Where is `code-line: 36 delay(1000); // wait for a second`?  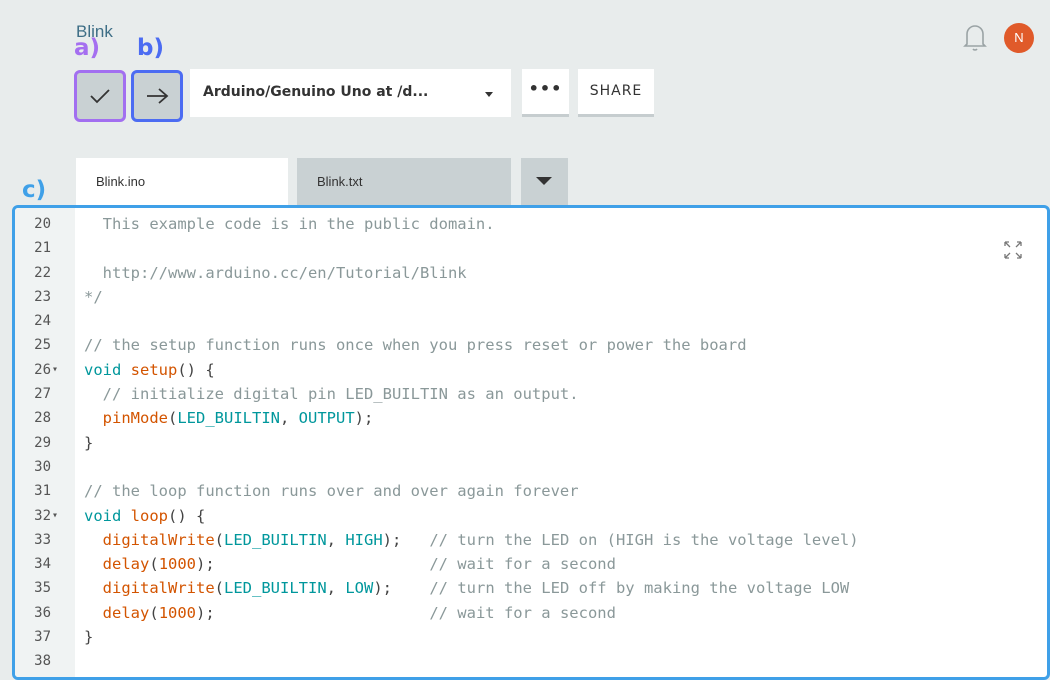 code-line: 36 delay(1000); // wait for a second is located at coordinates (531, 613).